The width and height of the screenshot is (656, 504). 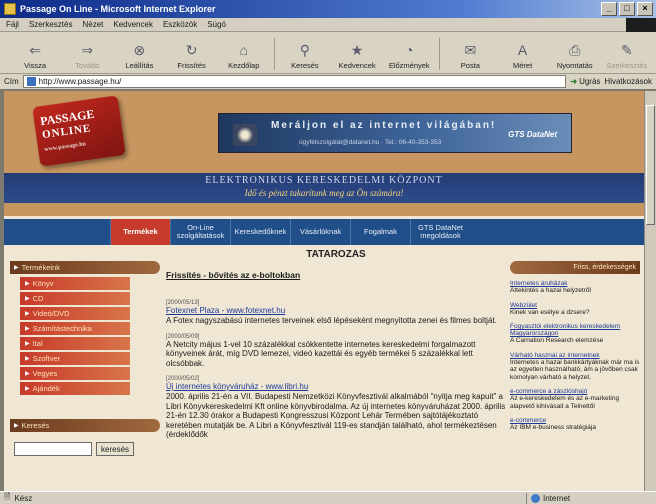 I want to click on address-input: http://www.passage.hu/, so click(x=294, y=81).